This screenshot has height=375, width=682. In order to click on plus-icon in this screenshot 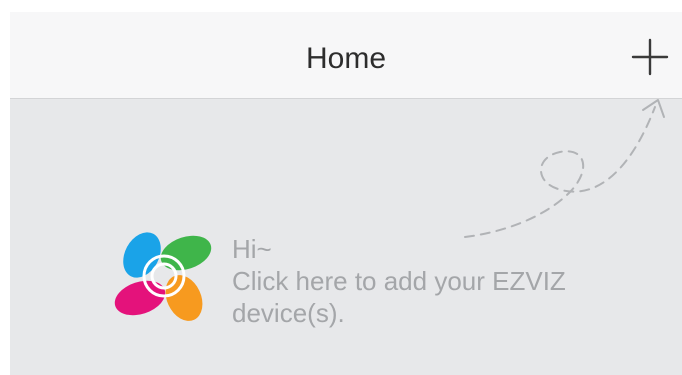, I will do `click(650, 57)`.